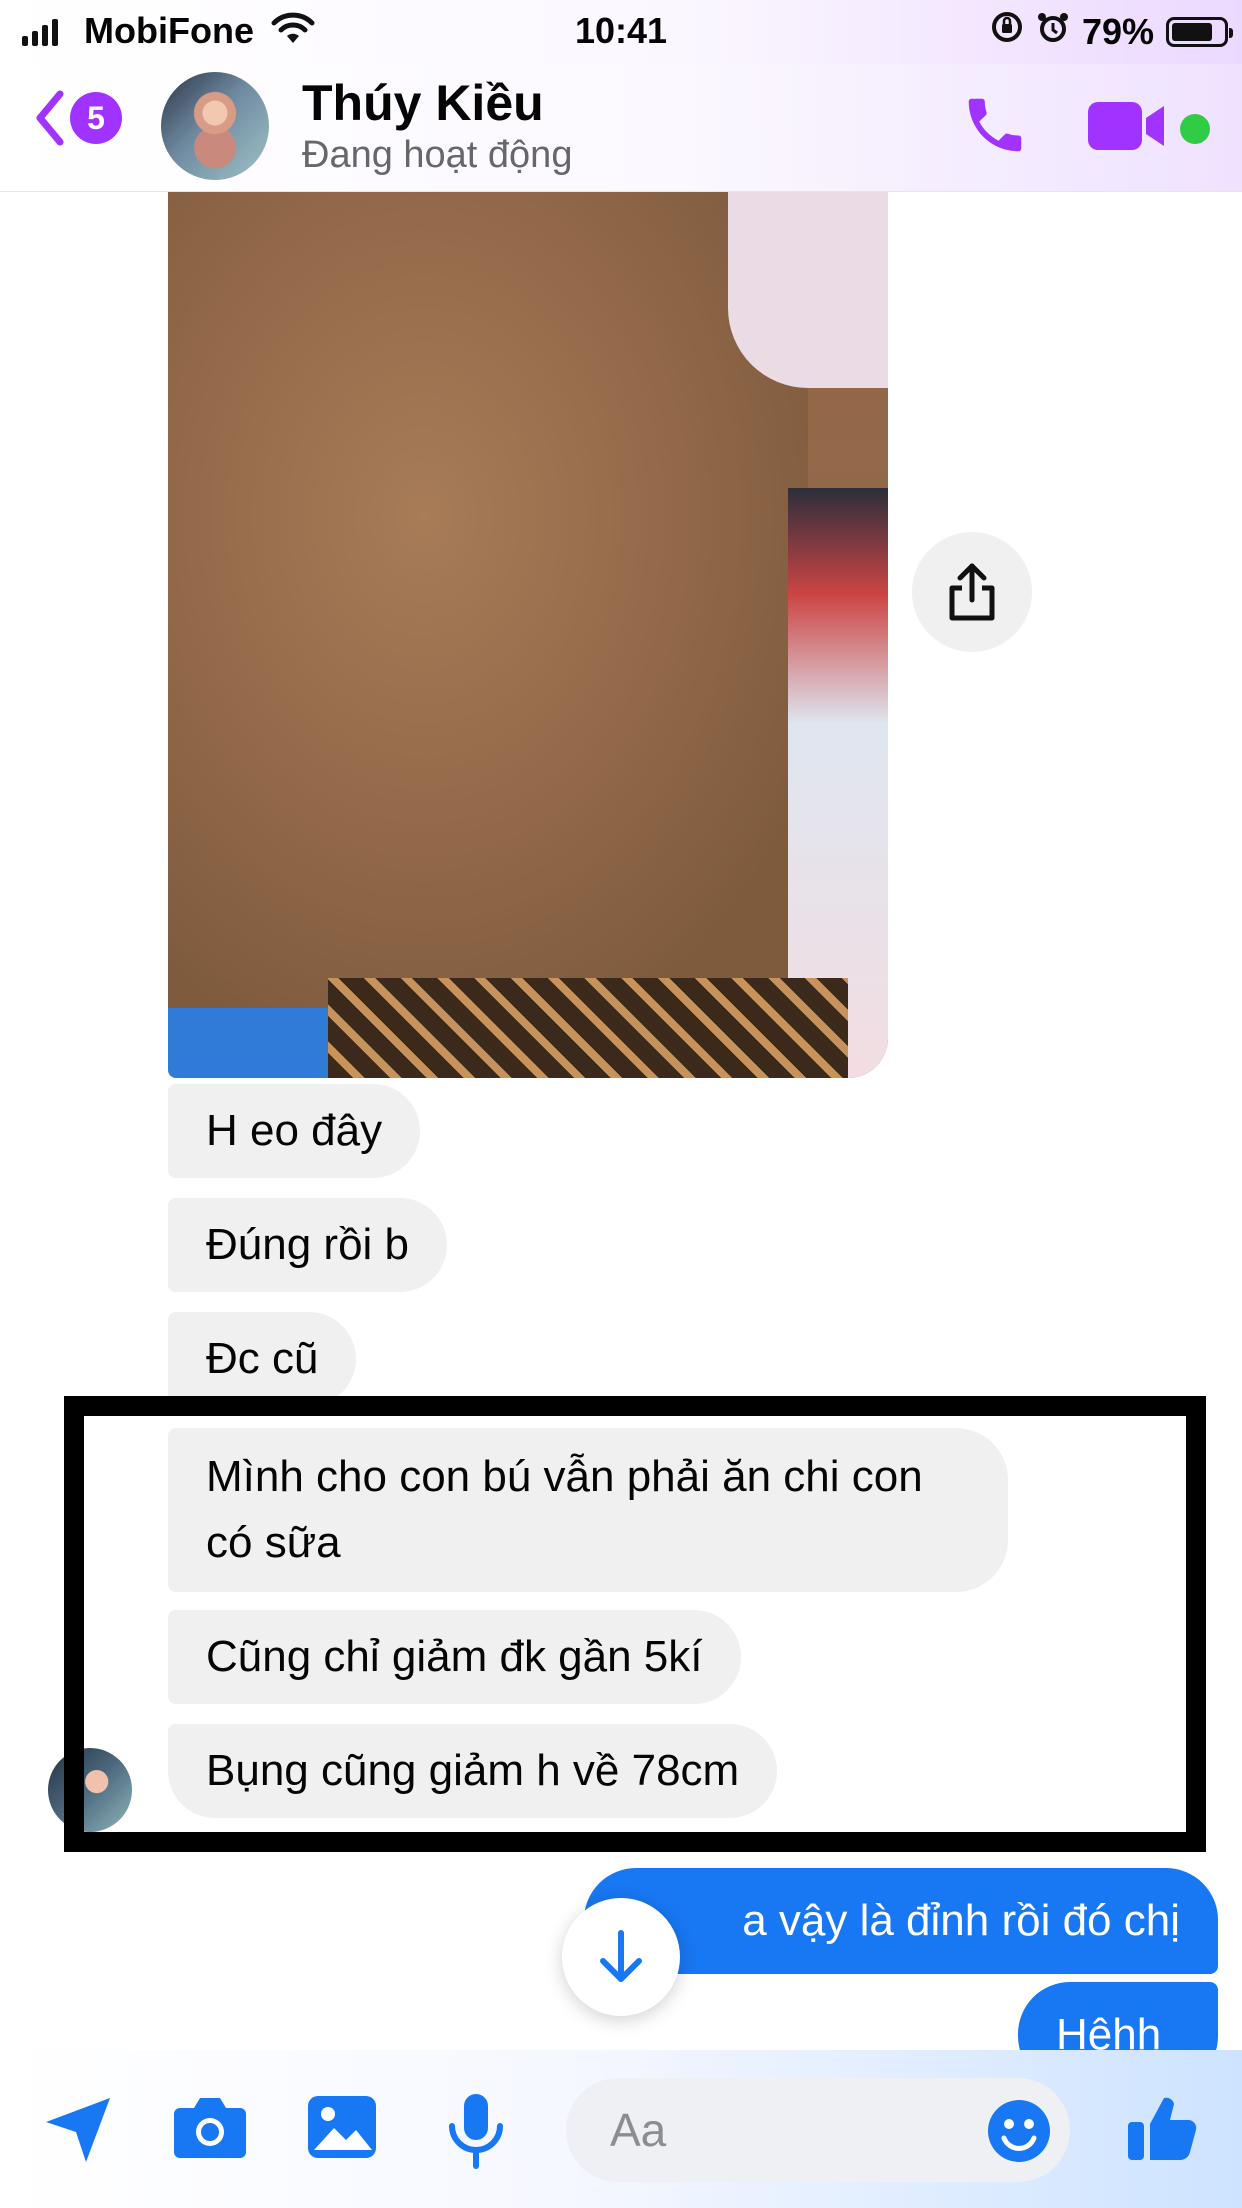 Image resolution: width=1242 pixels, height=2208 pixels. Describe the element at coordinates (50, 118) in the screenshot. I see `back-chevron-icon` at that location.